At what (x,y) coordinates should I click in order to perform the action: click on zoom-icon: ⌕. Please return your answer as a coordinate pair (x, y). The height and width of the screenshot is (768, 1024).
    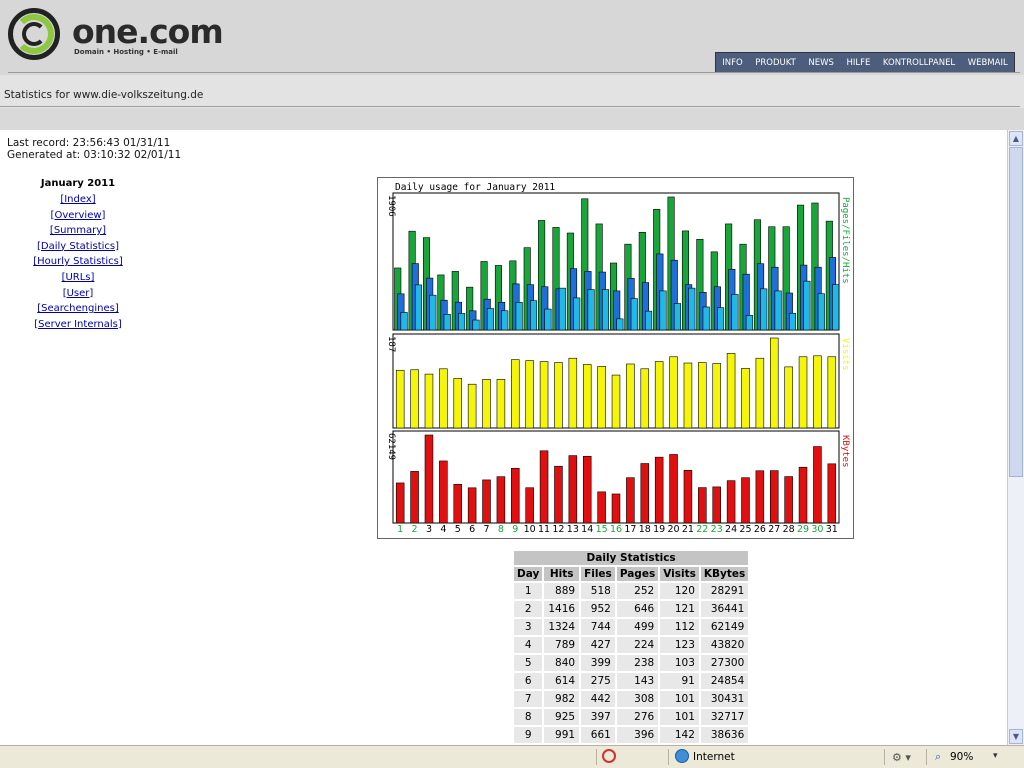
    Looking at the image, I should click on (938, 757).